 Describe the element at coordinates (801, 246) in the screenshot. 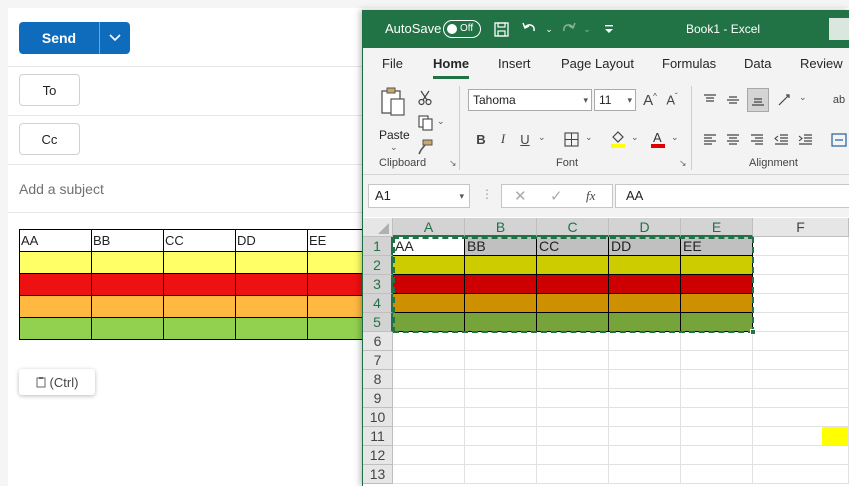

I see `cell-f1` at that location.